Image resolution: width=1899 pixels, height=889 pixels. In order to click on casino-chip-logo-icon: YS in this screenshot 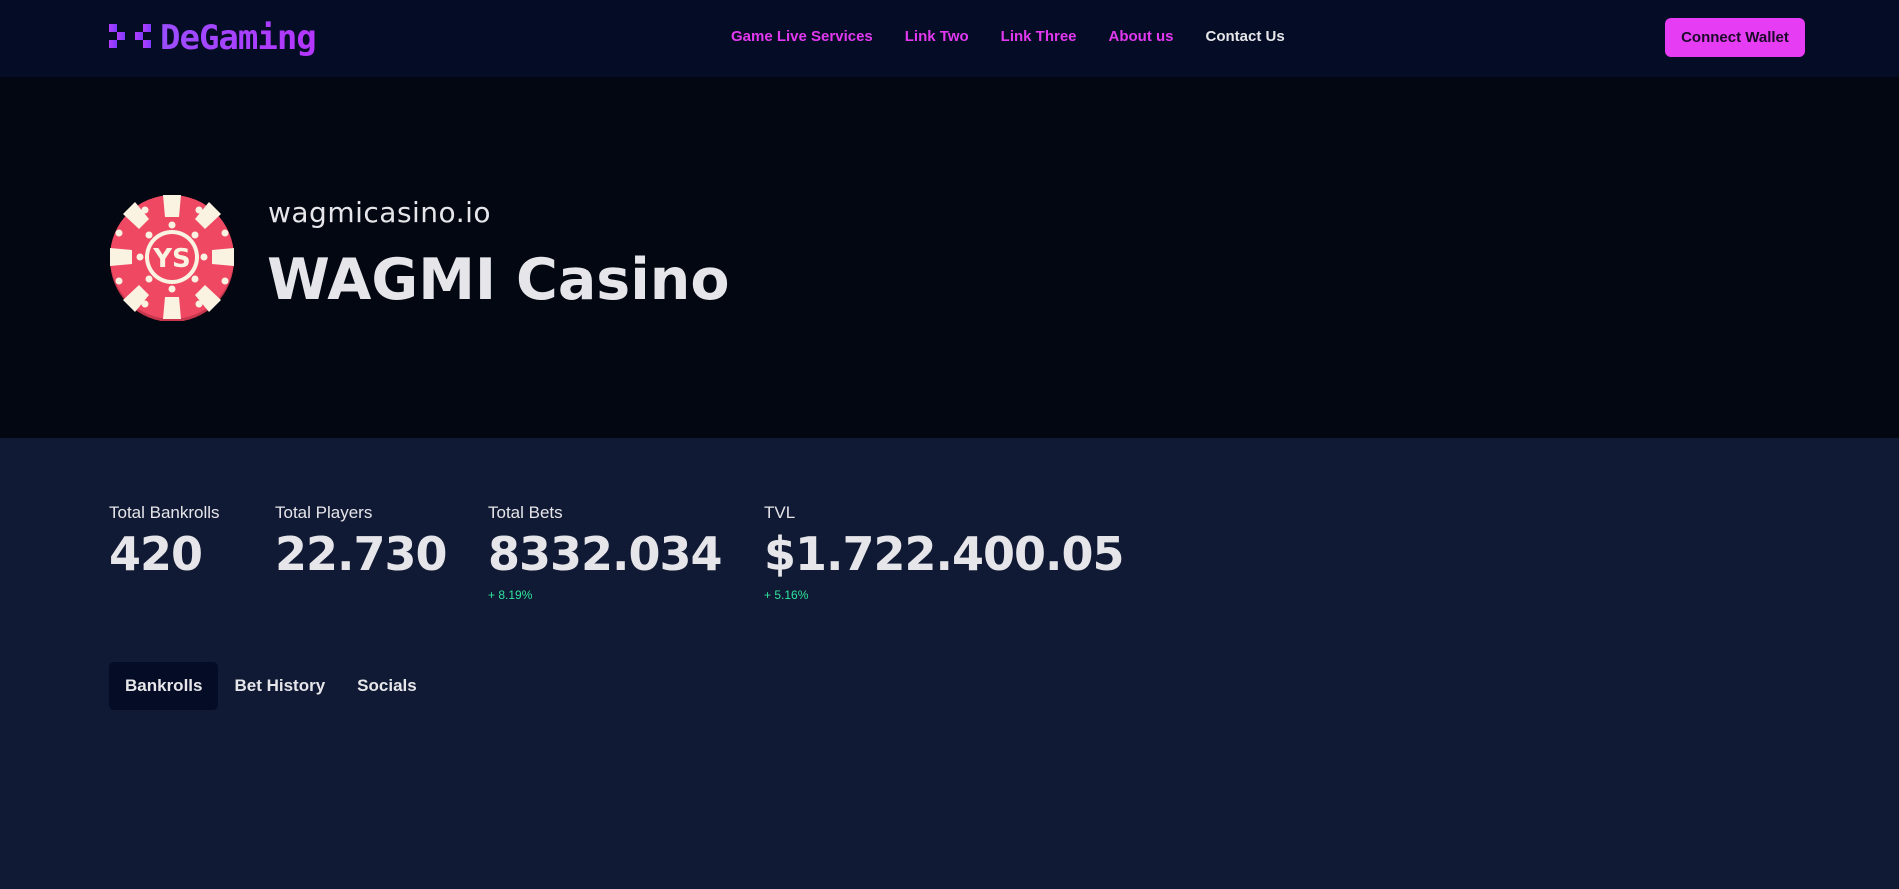, I will do `click(172, 258)`.